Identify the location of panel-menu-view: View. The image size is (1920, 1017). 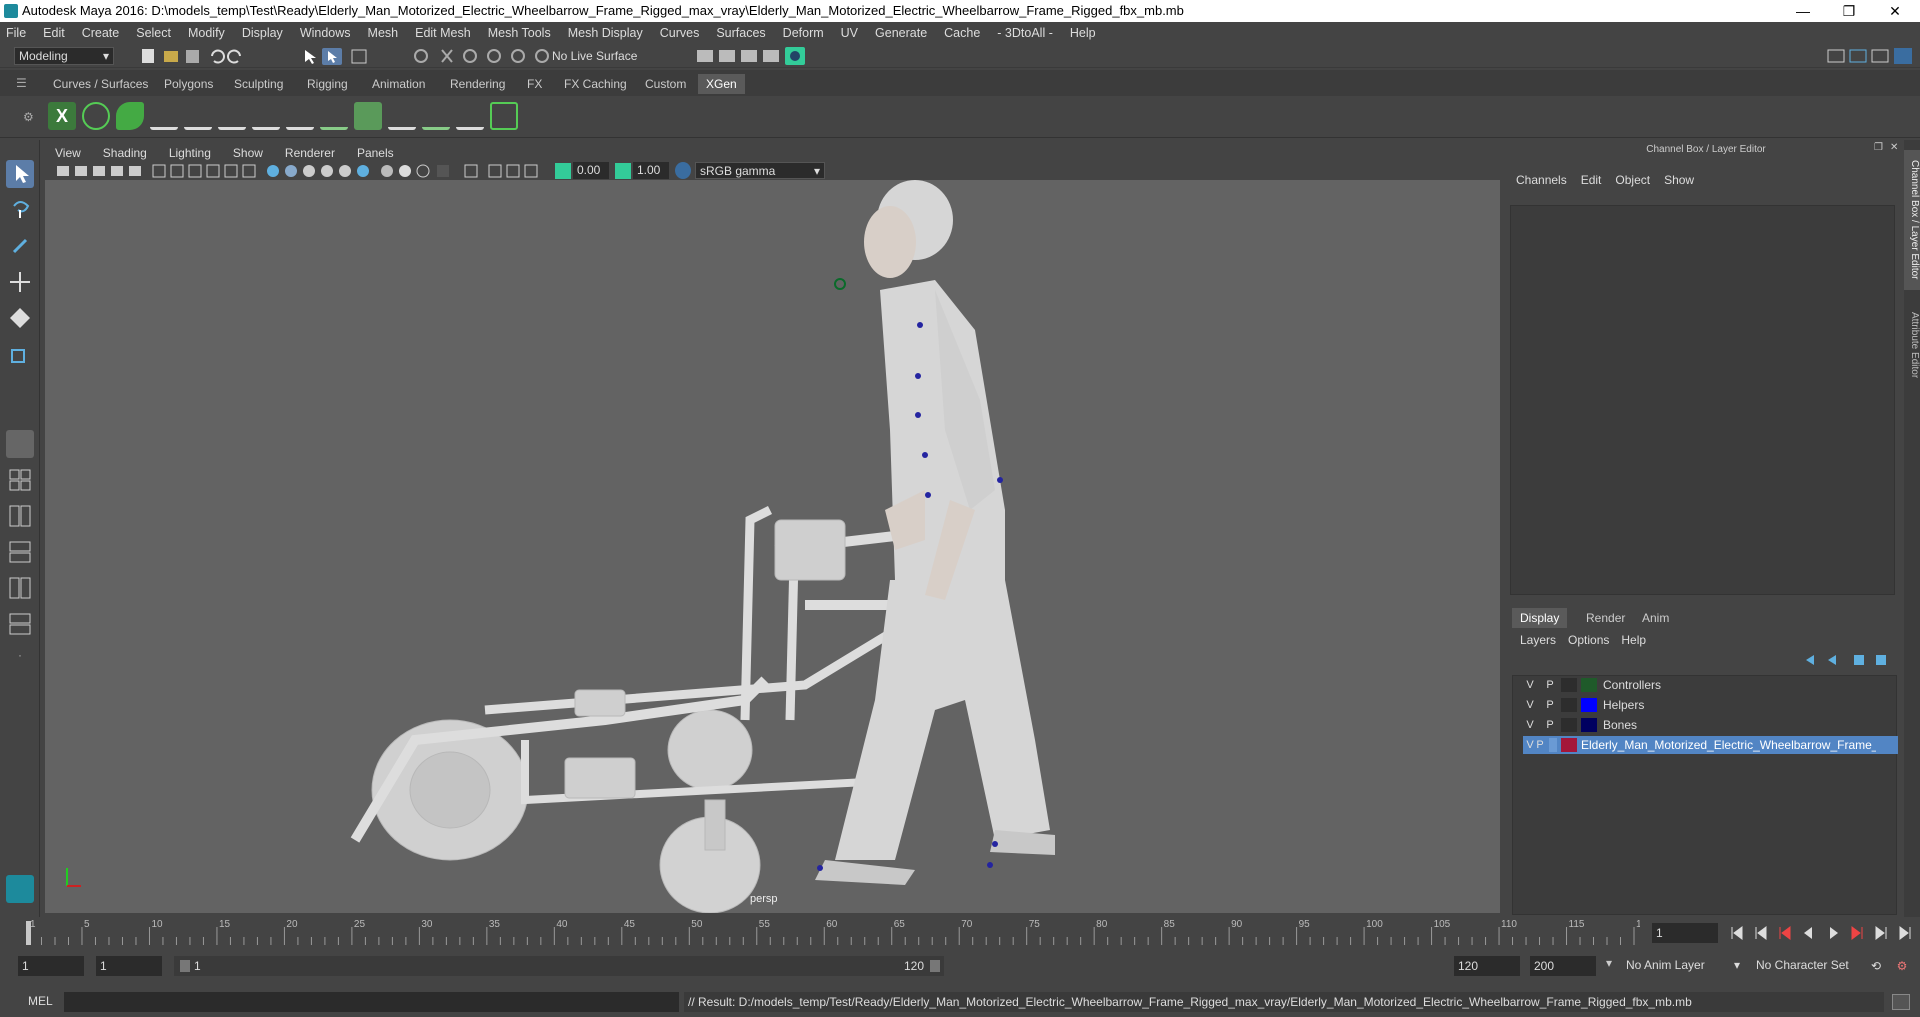
(68, 153).